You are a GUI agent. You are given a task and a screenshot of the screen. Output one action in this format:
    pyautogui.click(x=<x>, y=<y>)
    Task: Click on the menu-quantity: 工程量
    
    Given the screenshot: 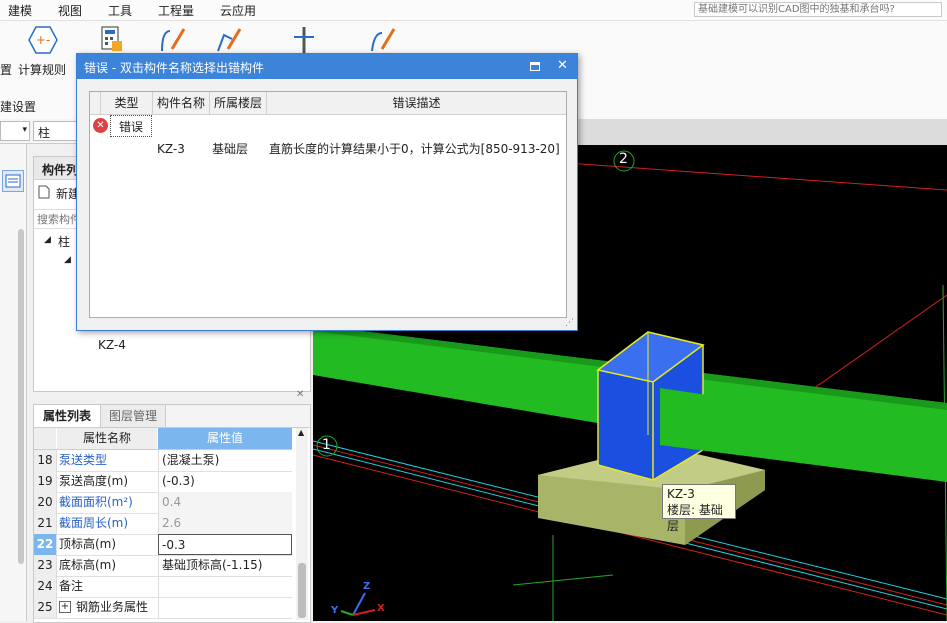 What is the action you would take?
    pyautogui.click(x=176, y=10)
    